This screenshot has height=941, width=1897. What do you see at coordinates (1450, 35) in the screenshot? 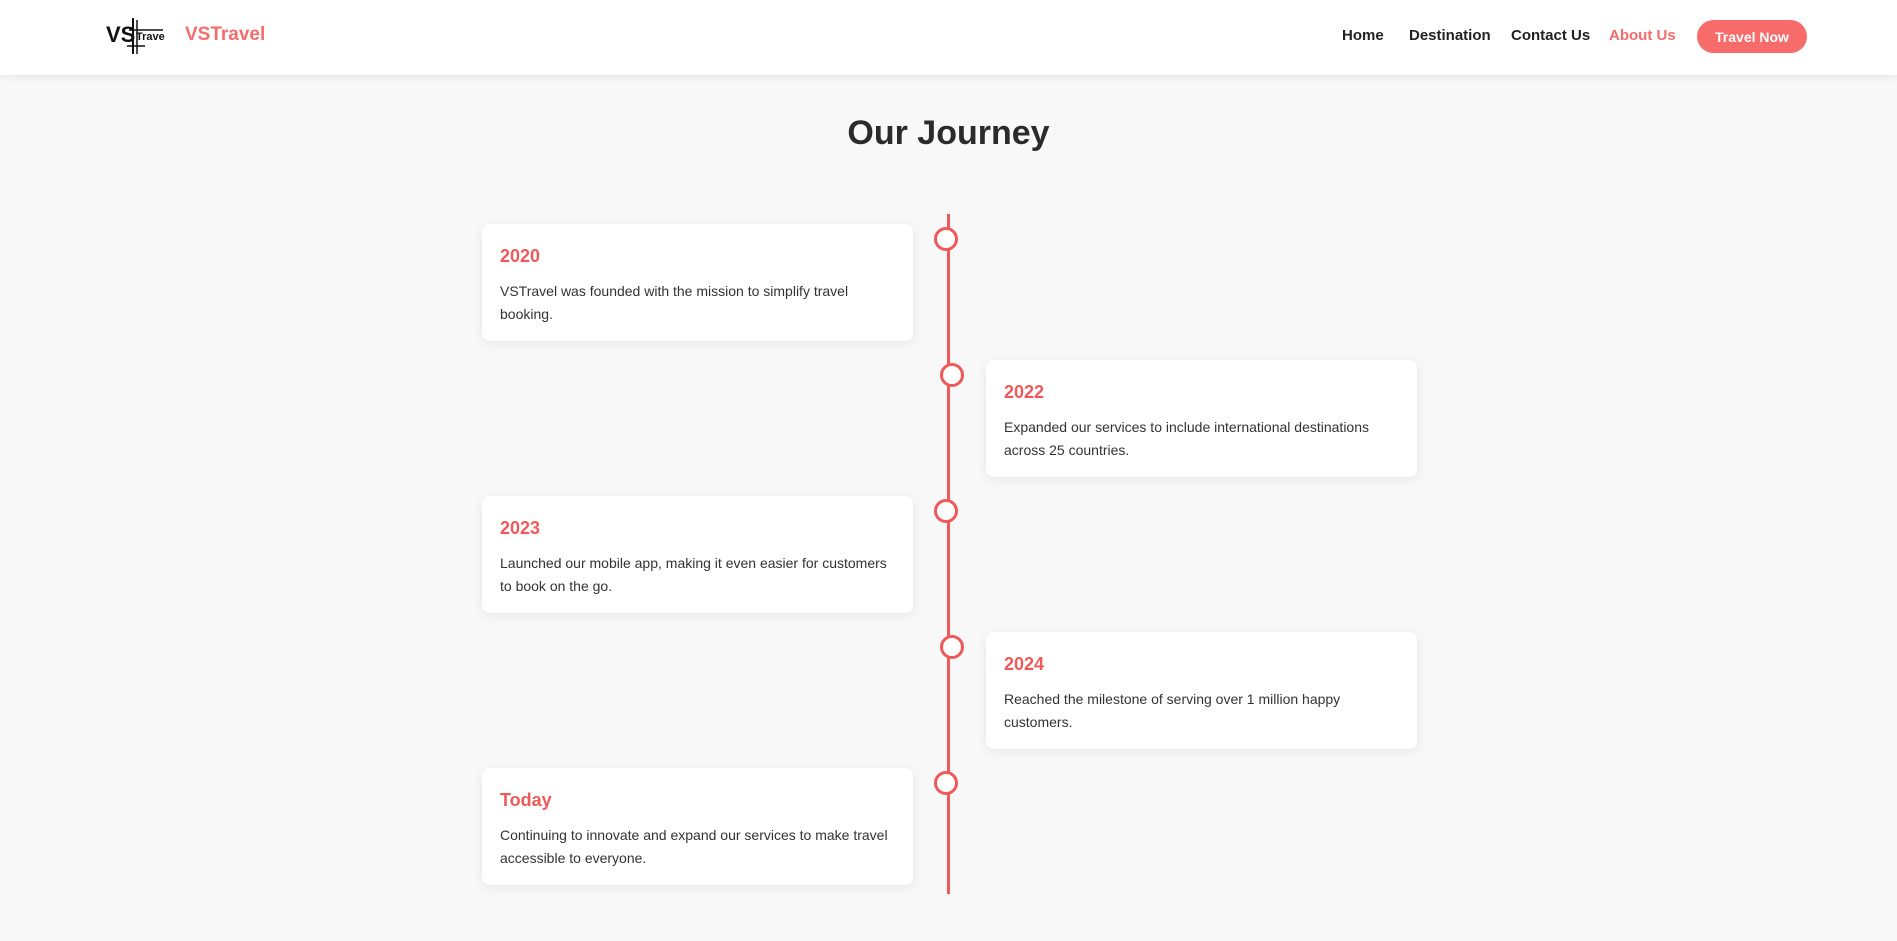
I see `nav-link-destination: Destination` at bounding box center [1450, 35].